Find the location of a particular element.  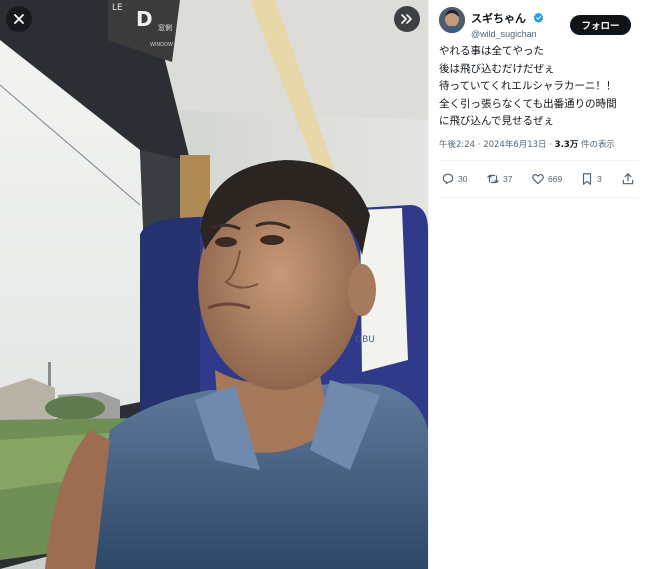

repost-icon is located at coordinates (493, 179).